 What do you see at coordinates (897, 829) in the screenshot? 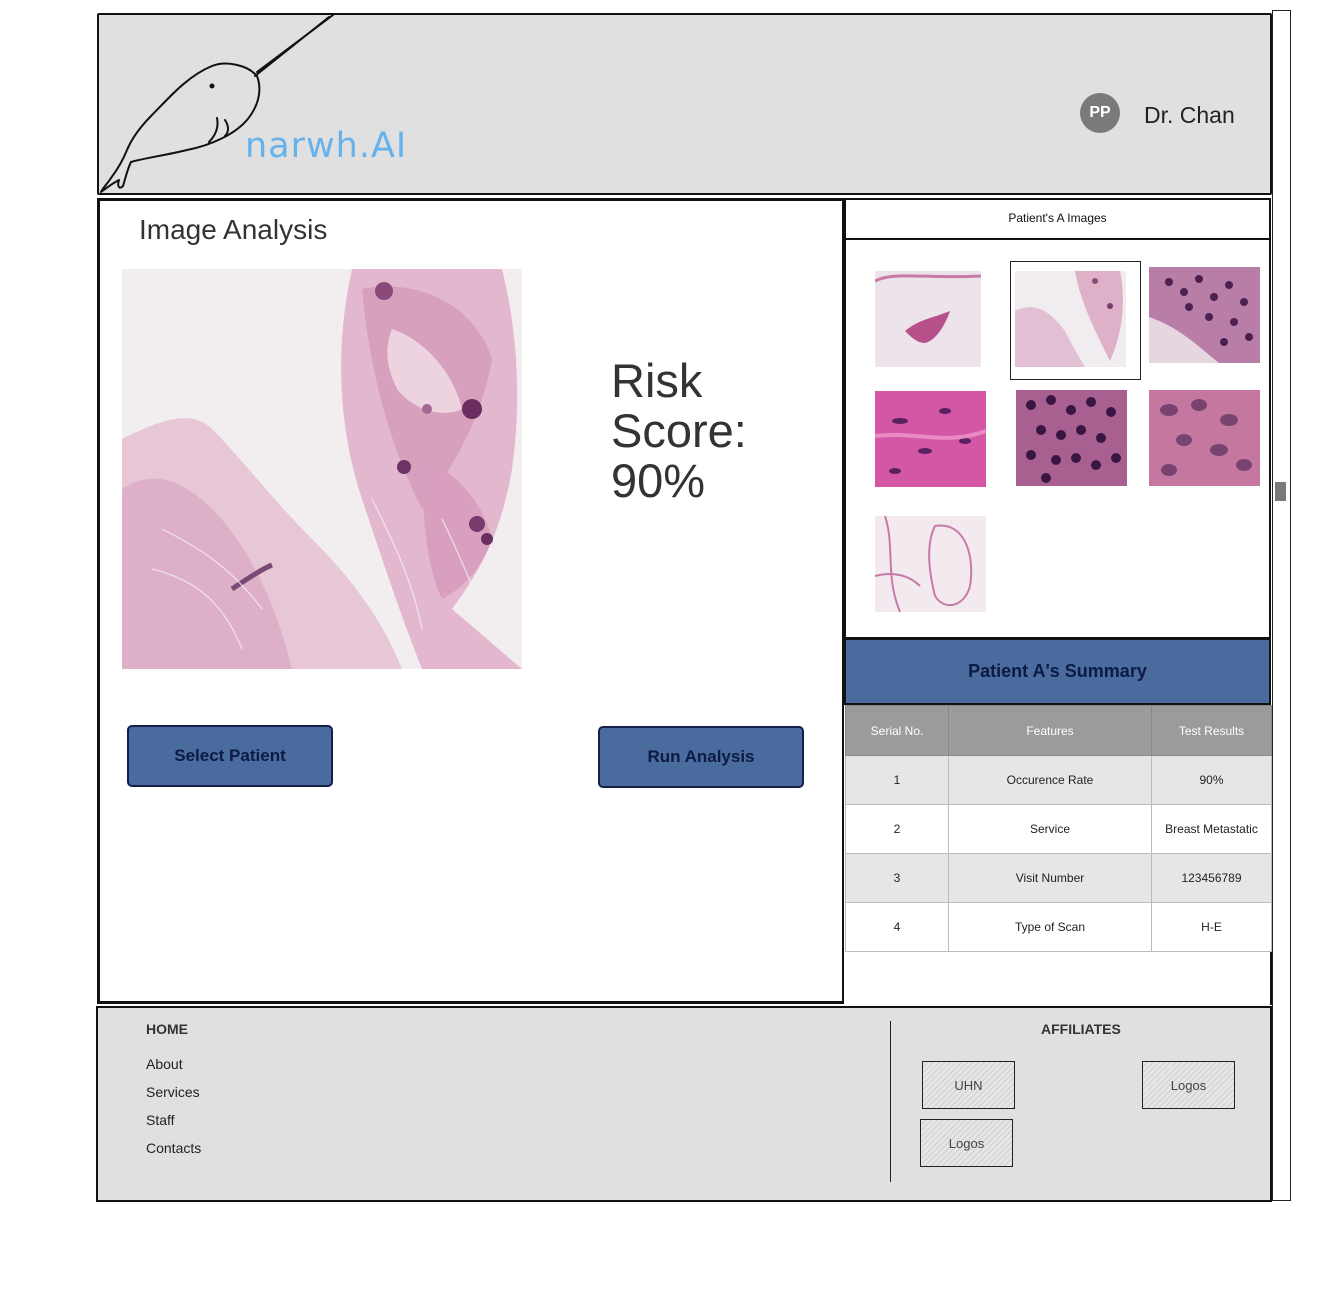
I see `table-cell: 2` at bounding box center [897, 829].